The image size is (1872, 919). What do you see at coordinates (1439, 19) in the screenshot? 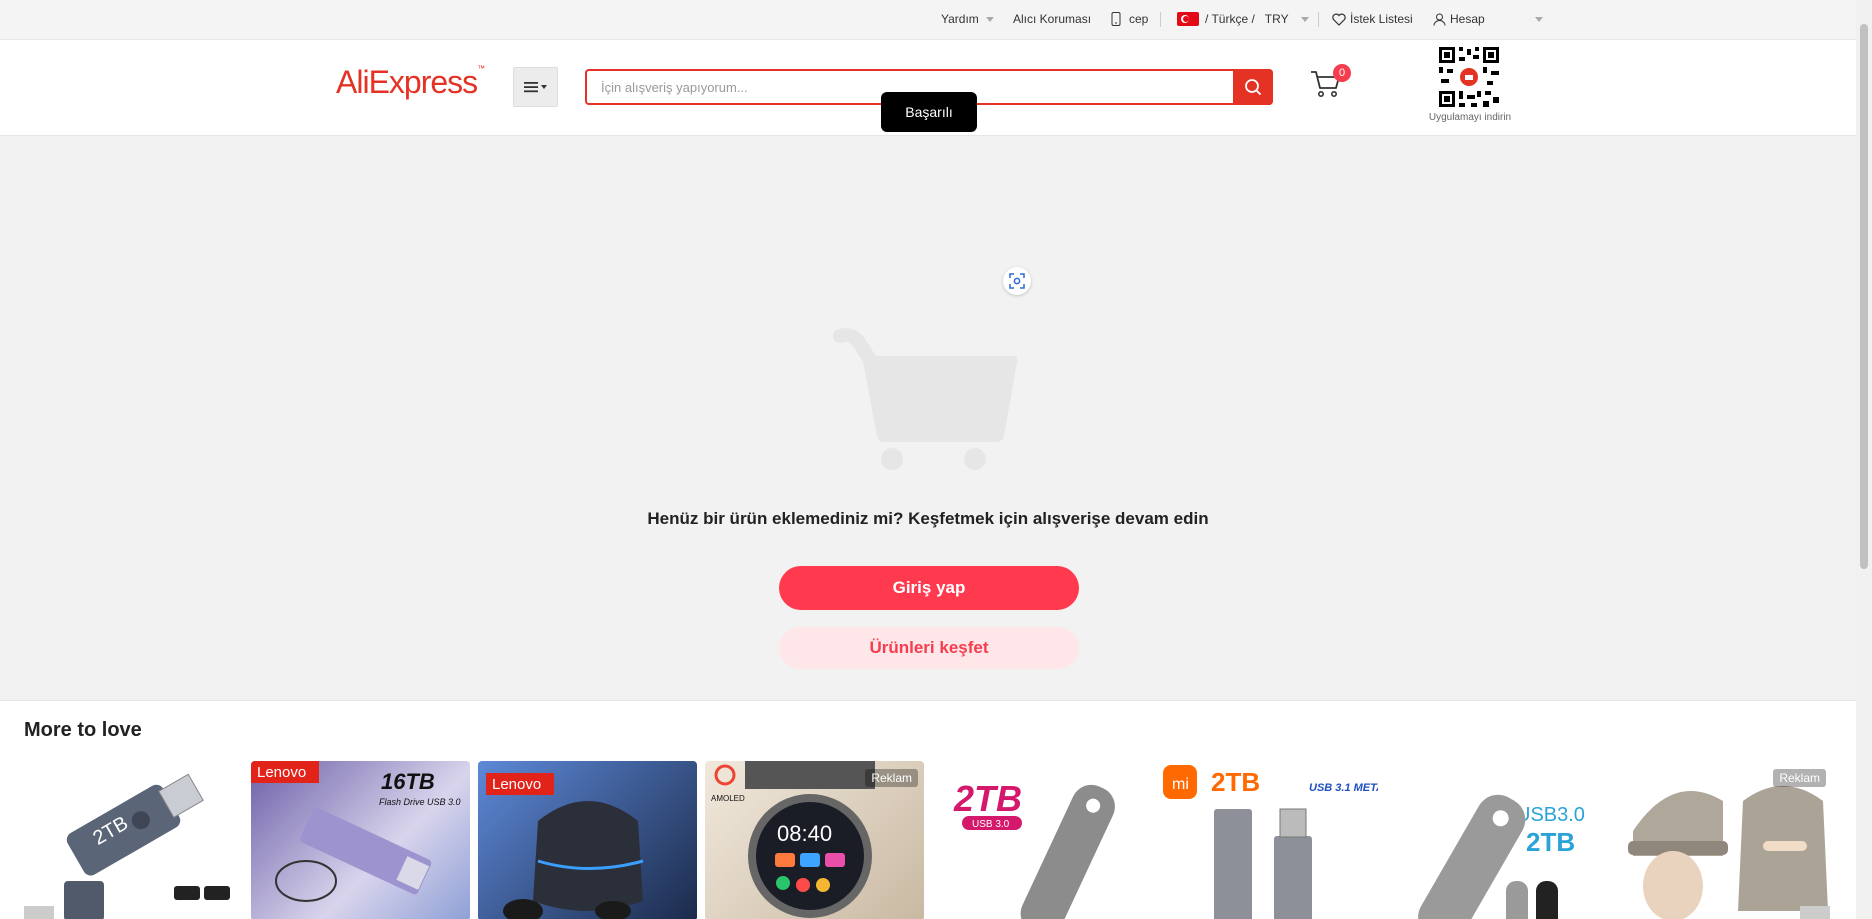
I see `user-icon` at bounding box center [1439, 19].